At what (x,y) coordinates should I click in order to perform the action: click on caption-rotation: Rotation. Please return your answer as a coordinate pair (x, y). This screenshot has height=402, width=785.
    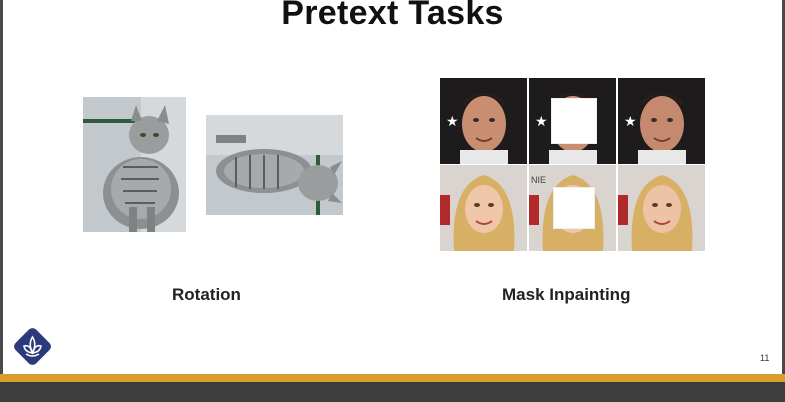
    Looking at the image, I should click on (206, 294).